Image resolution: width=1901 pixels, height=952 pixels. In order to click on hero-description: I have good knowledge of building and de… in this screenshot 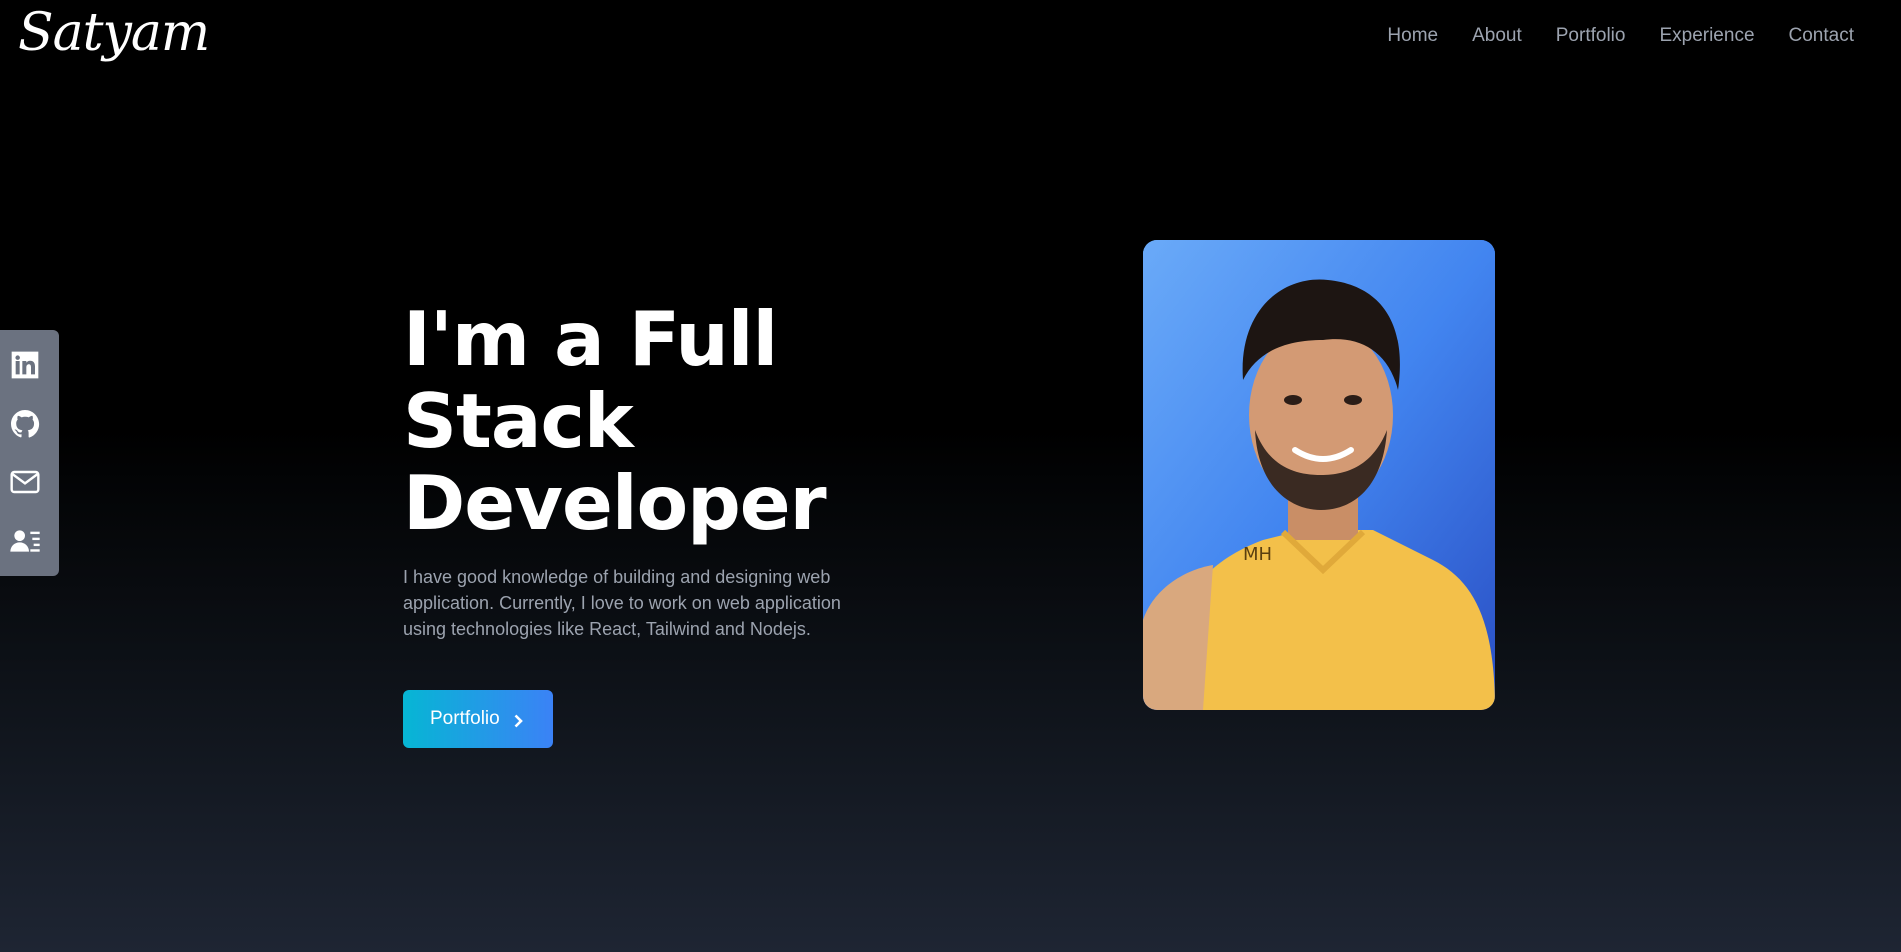, I will do `click(622, 603)`.